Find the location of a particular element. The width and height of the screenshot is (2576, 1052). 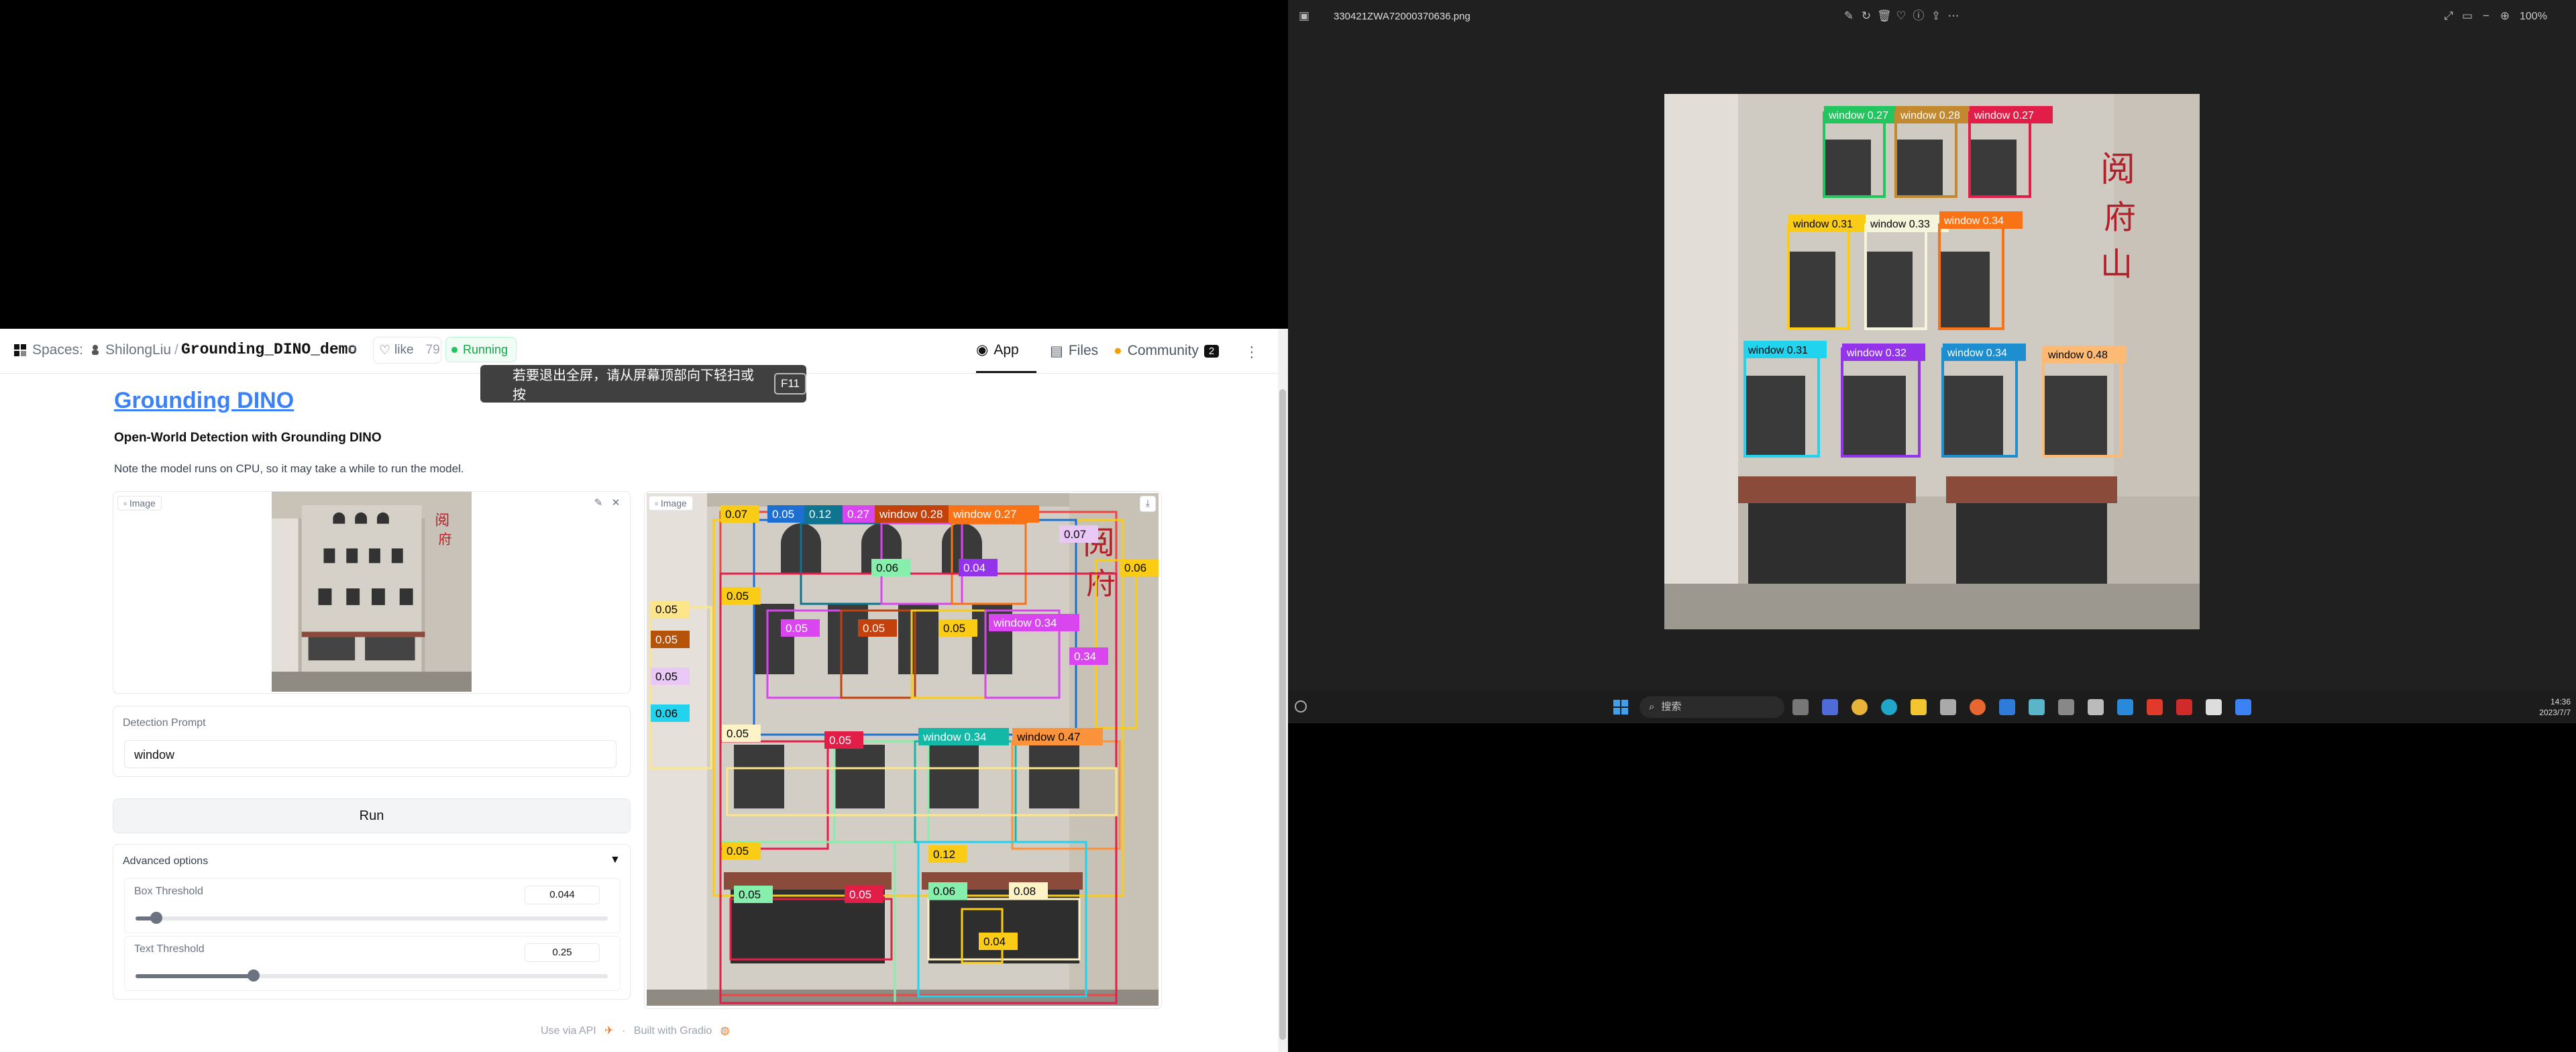

delete-icon: 🗑 is located at coordinates (1884, 16).